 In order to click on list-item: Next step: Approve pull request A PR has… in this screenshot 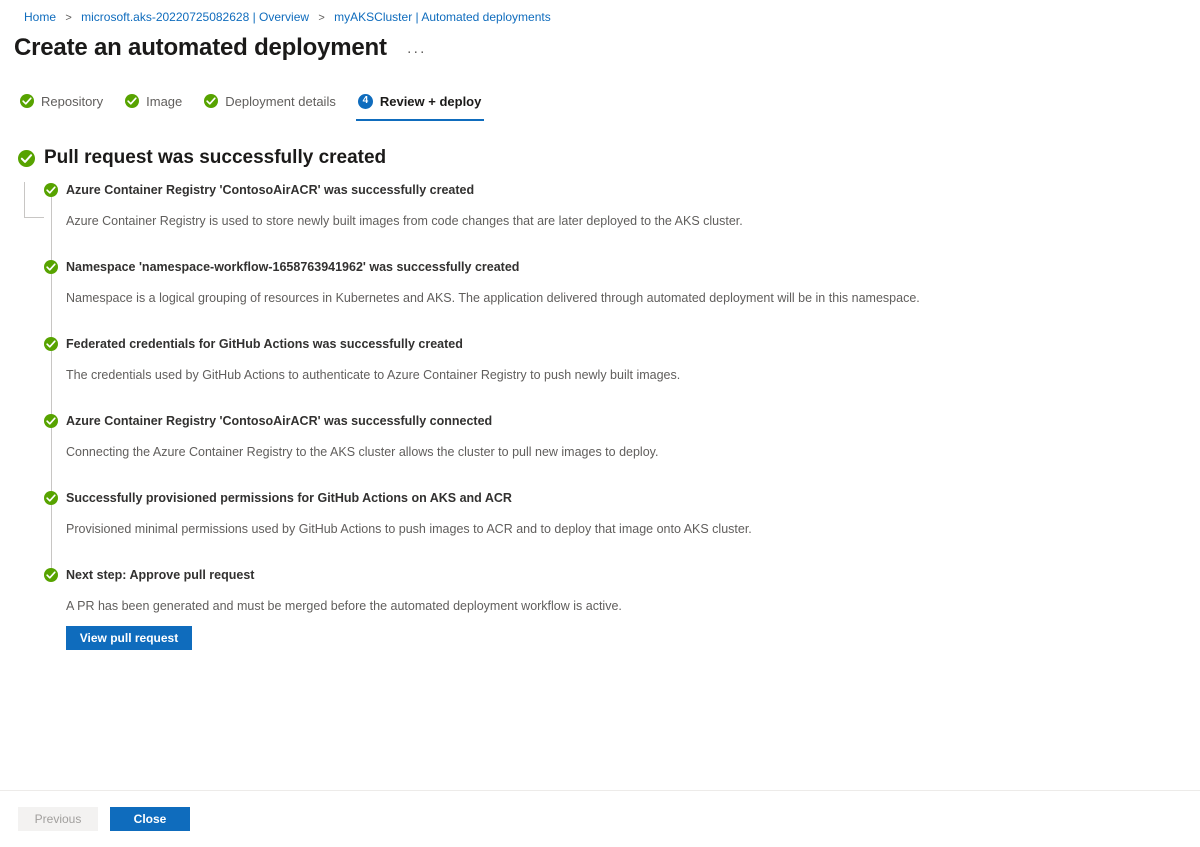, I will do `click(611, 608)`.